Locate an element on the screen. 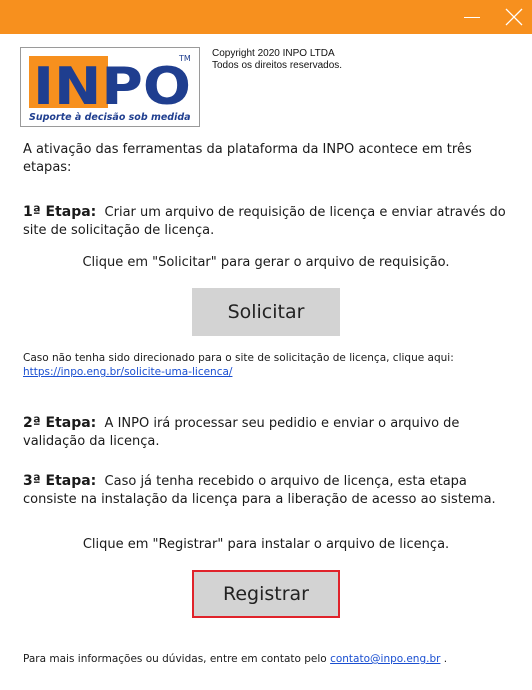  registrar-button: Registrar is located at coordinates (266, 594).